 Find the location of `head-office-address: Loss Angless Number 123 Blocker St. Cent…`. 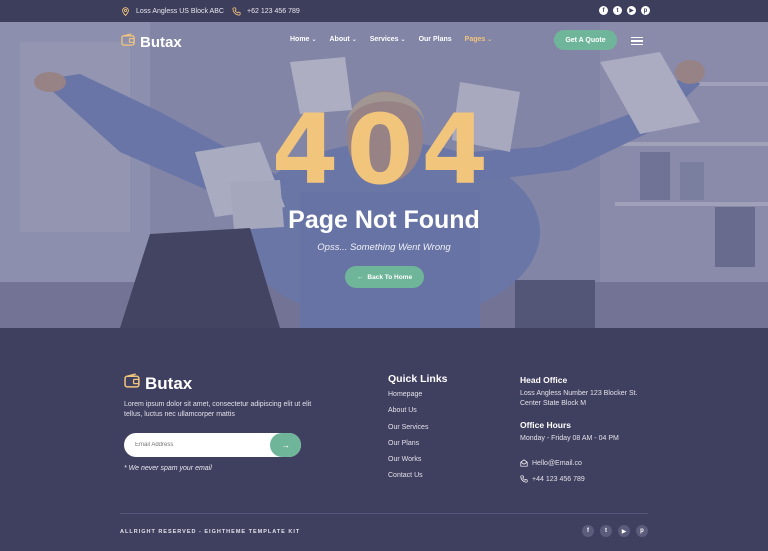

head-office-address: Loss Angless Number 123 Blocker St. Cent… is located at coordinates (579, 398).